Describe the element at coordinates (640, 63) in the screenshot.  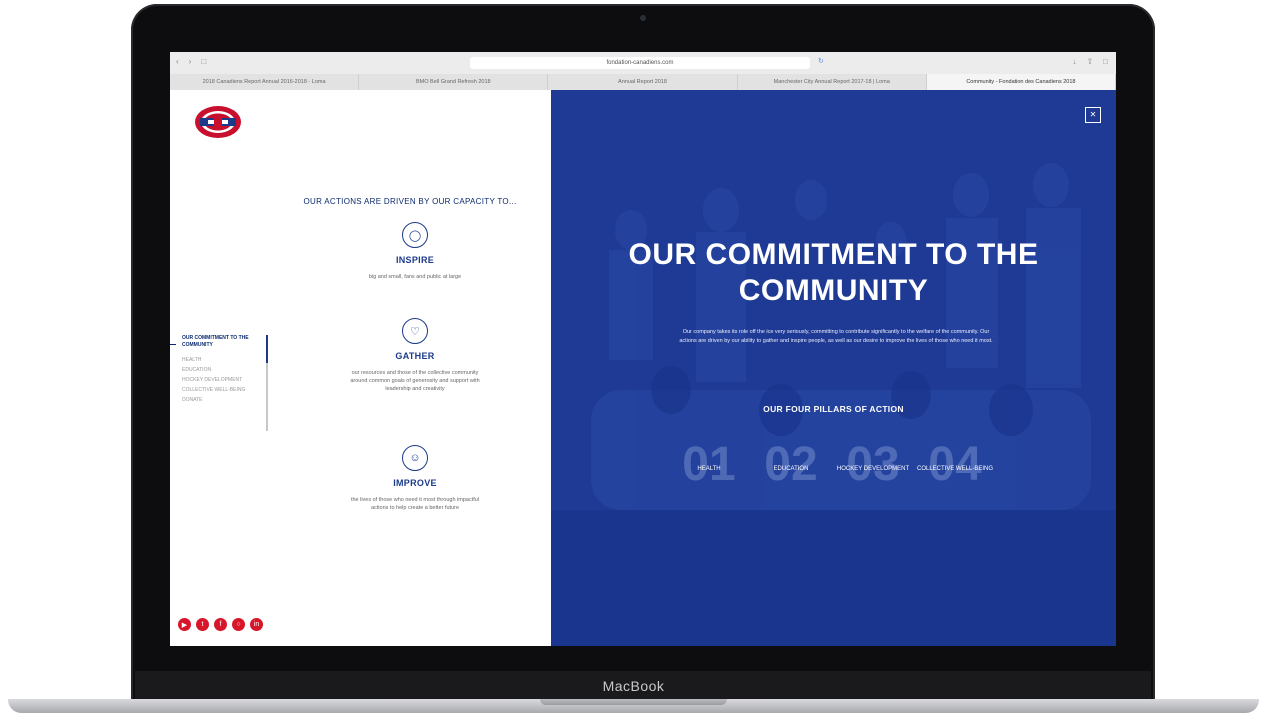
I see `address-bar: fondation-canadiens.com` at that location.